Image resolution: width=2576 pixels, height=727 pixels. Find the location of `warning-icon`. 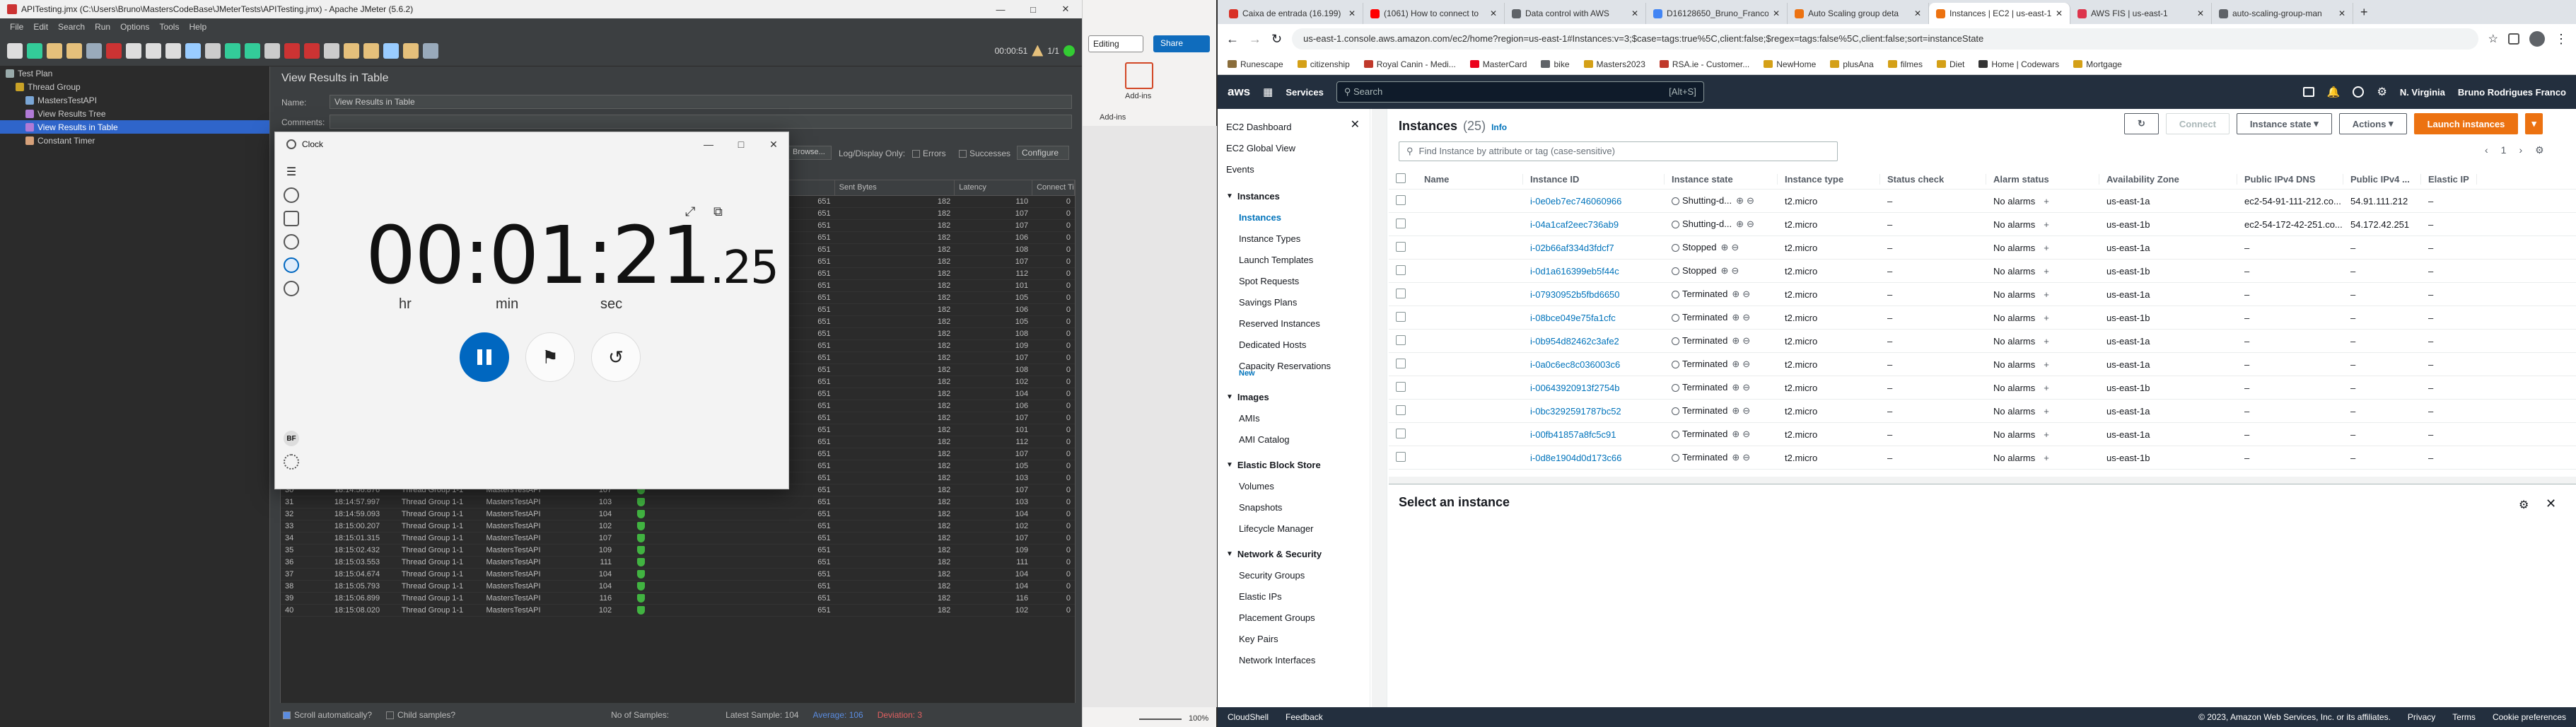

warning-icon is located at coordinates (1038, 51).